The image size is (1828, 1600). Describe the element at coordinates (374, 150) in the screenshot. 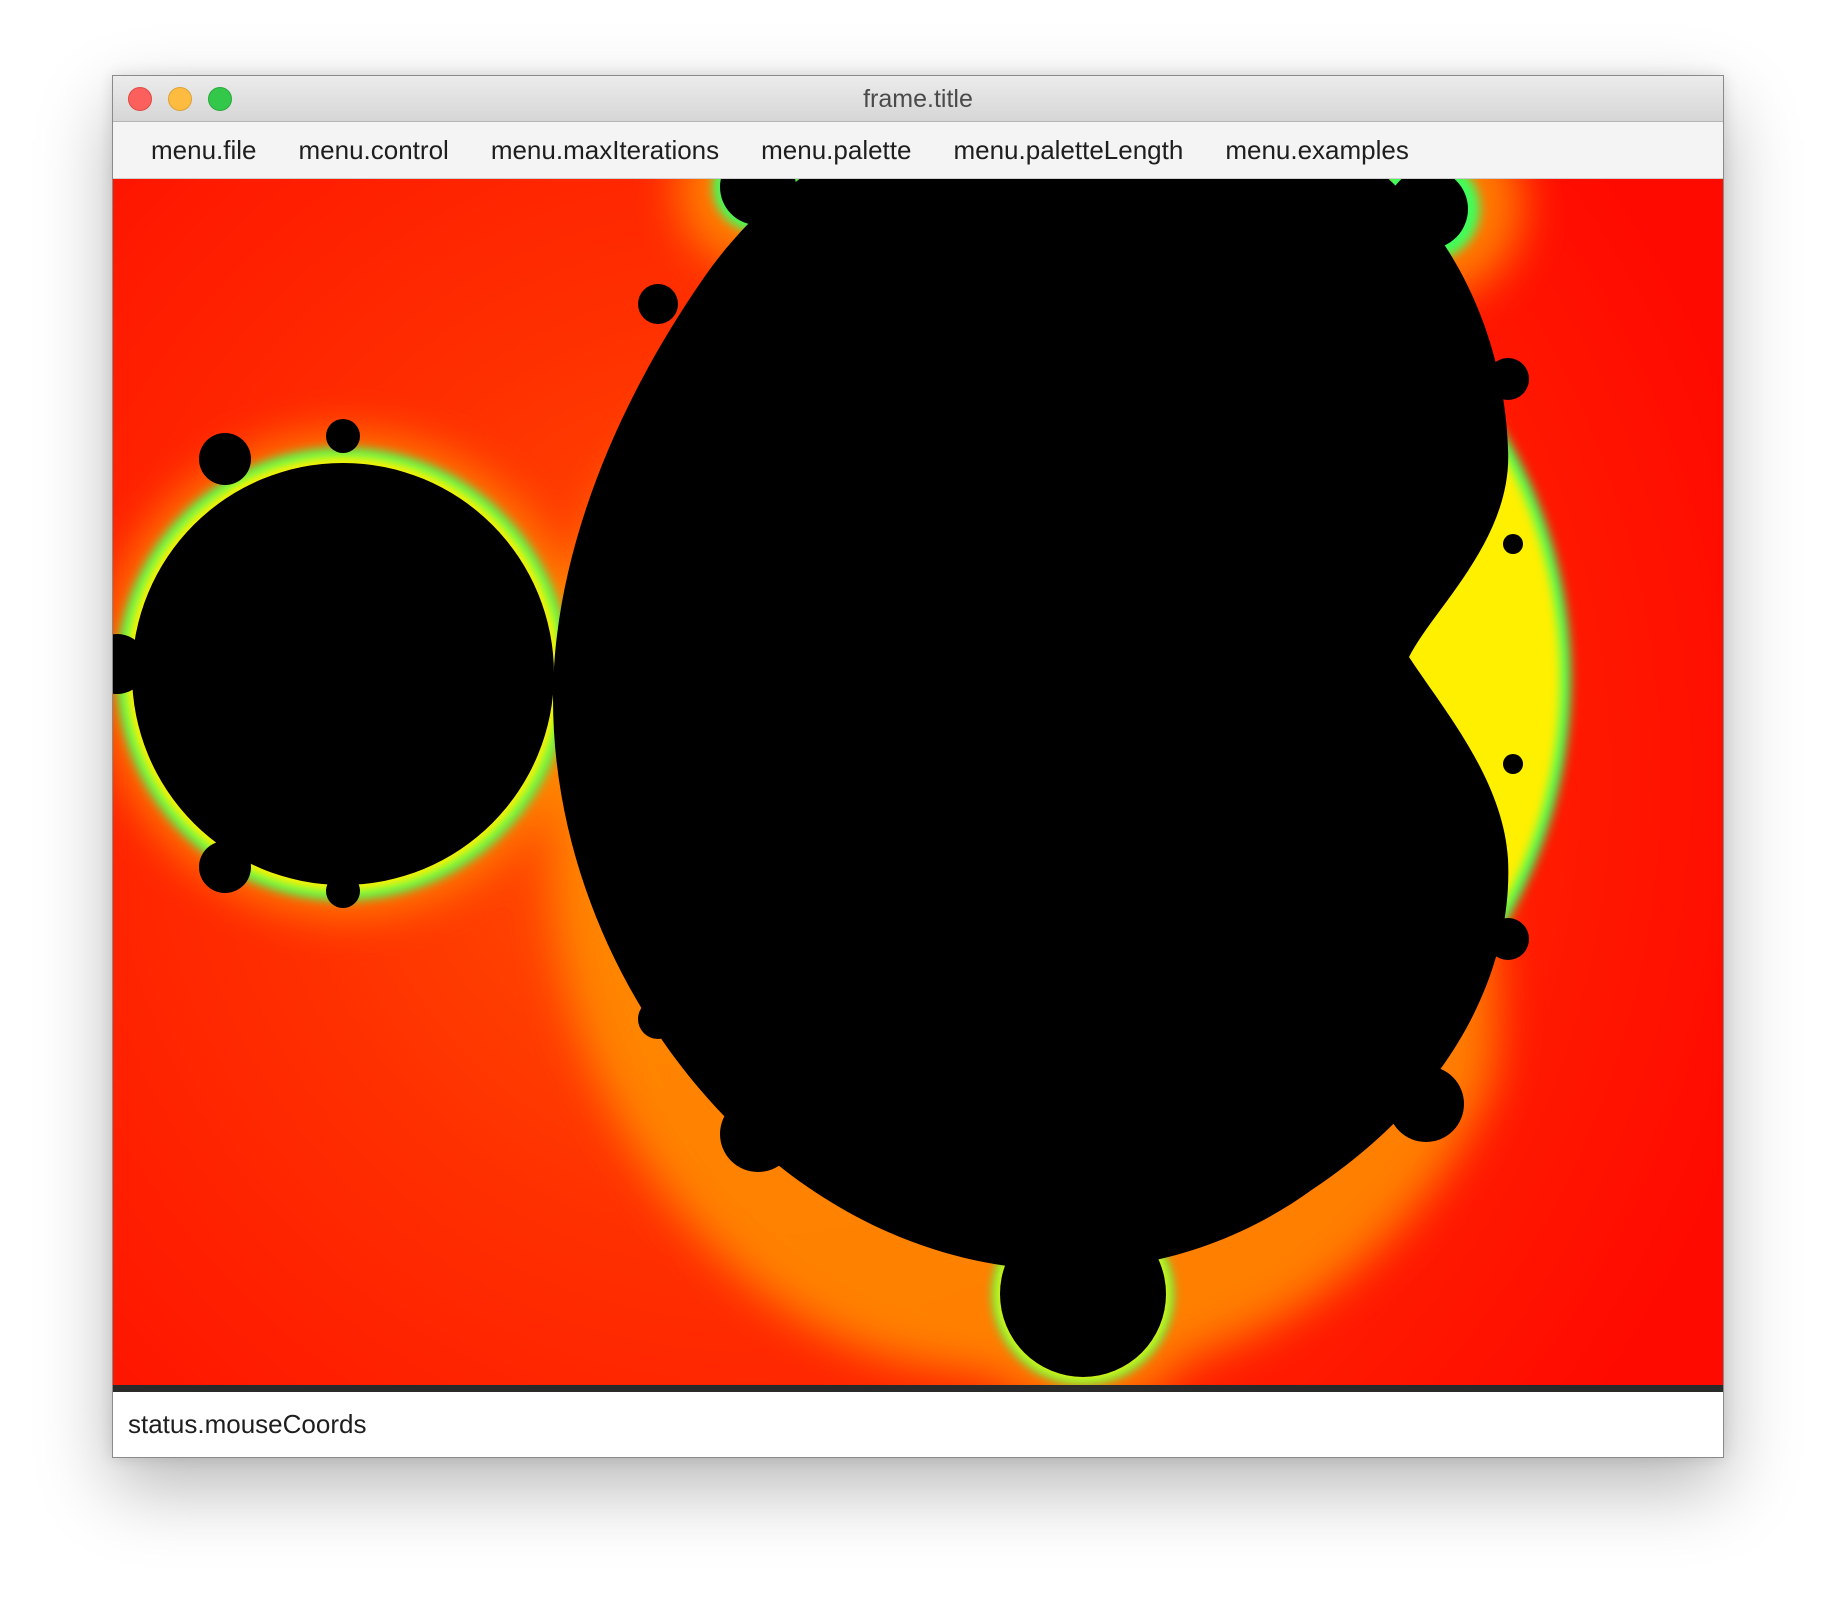

I see `menu-control: menu.control` at that location.